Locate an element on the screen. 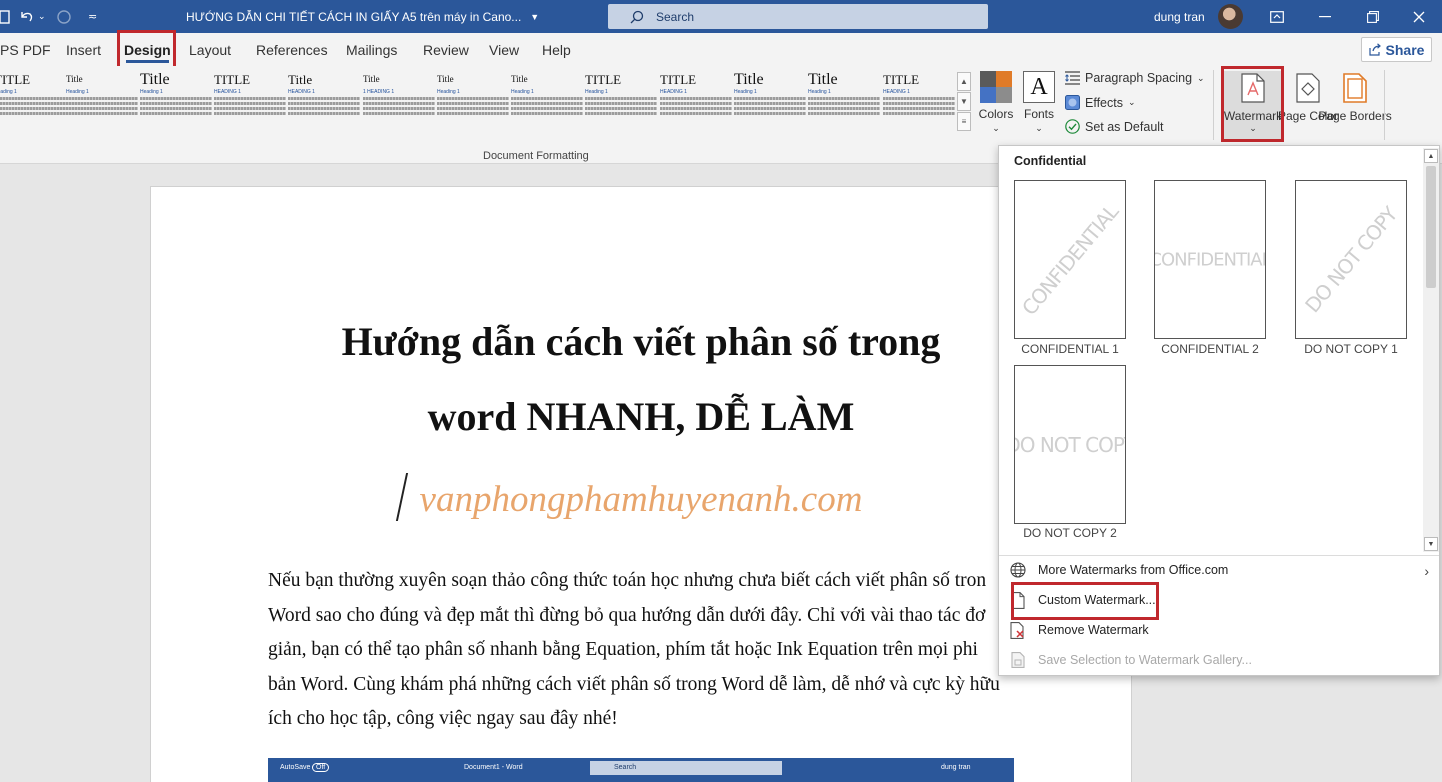 The image size is (1442, 782). tab-insert: Insert is located at coordinates (83, 49).